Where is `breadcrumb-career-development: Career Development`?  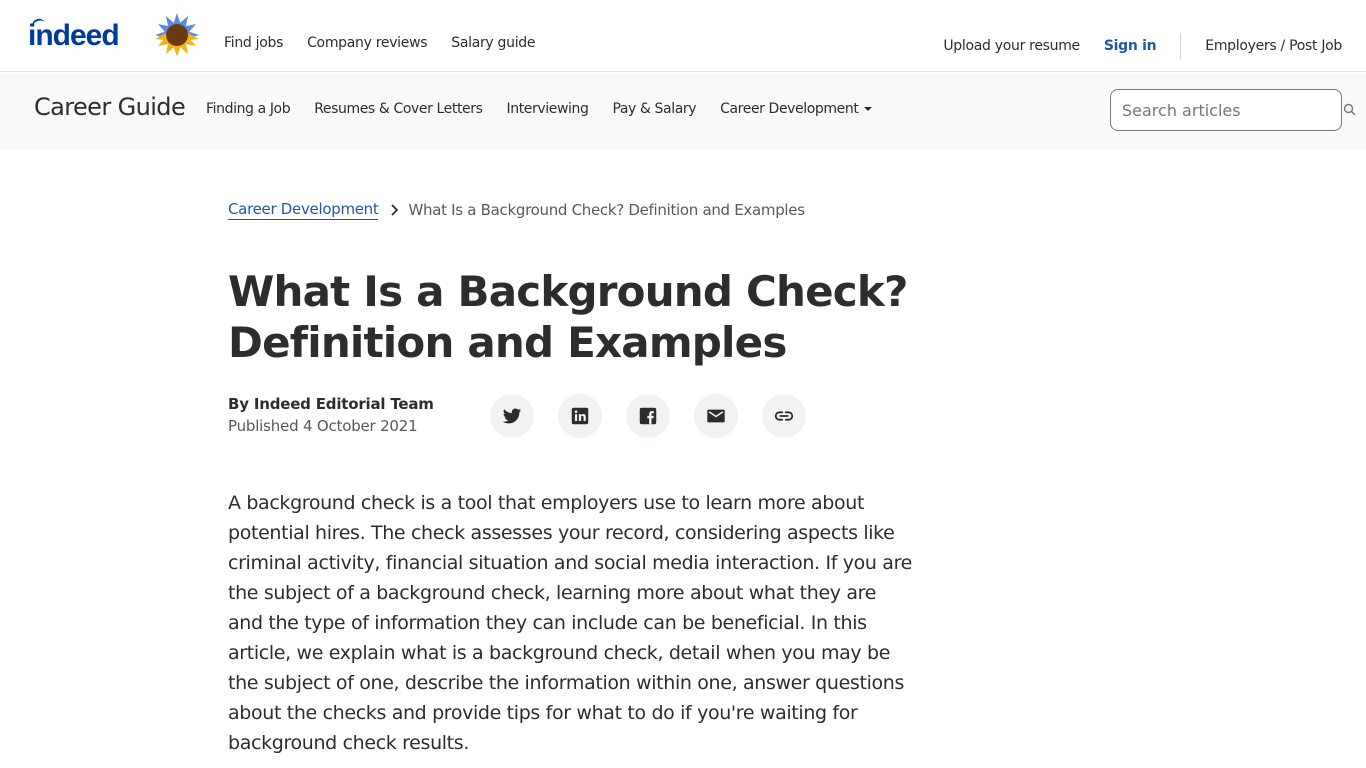 breadcrumb-career-development: Career Development is located at coordinates (303, 209).